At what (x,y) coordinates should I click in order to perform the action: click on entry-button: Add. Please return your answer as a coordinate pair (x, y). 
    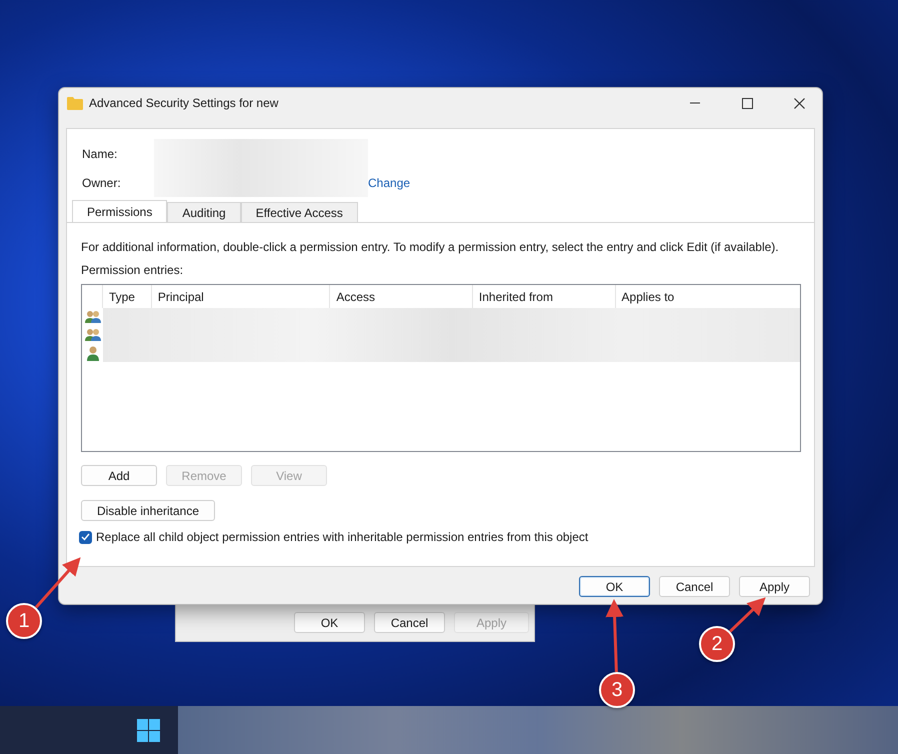
    Looking at the image, I should click on (119, 475).